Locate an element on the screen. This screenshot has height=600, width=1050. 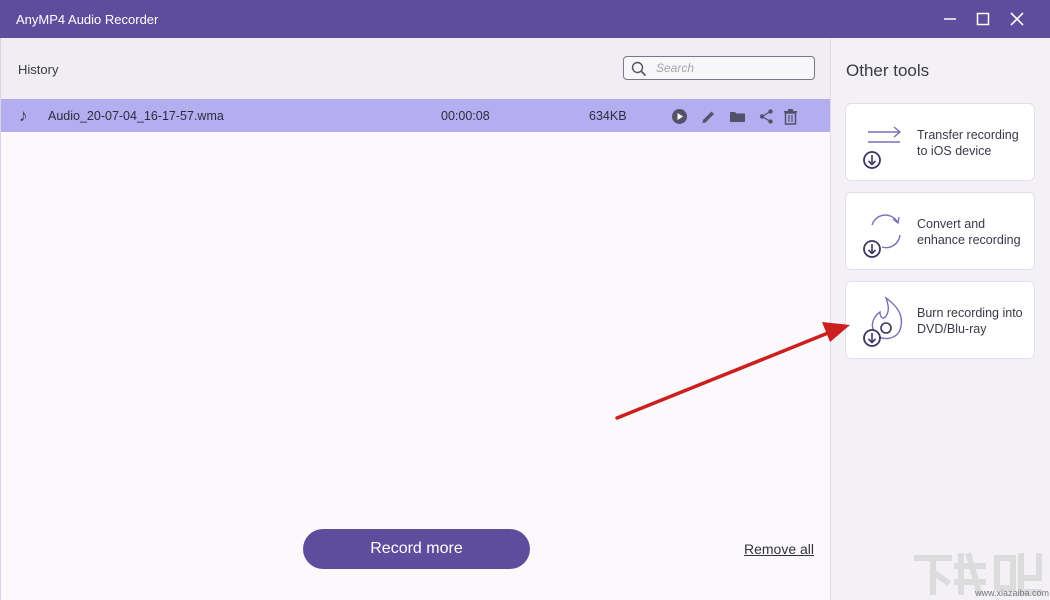
tool-convert-enhance: Convert and enhance recording is located at coordinates (940, 231).